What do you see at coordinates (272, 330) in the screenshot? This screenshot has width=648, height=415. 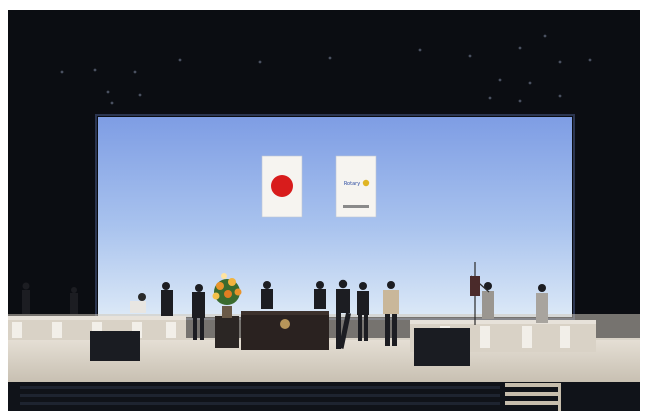 I see `podium` at bounding box center [272, 330].